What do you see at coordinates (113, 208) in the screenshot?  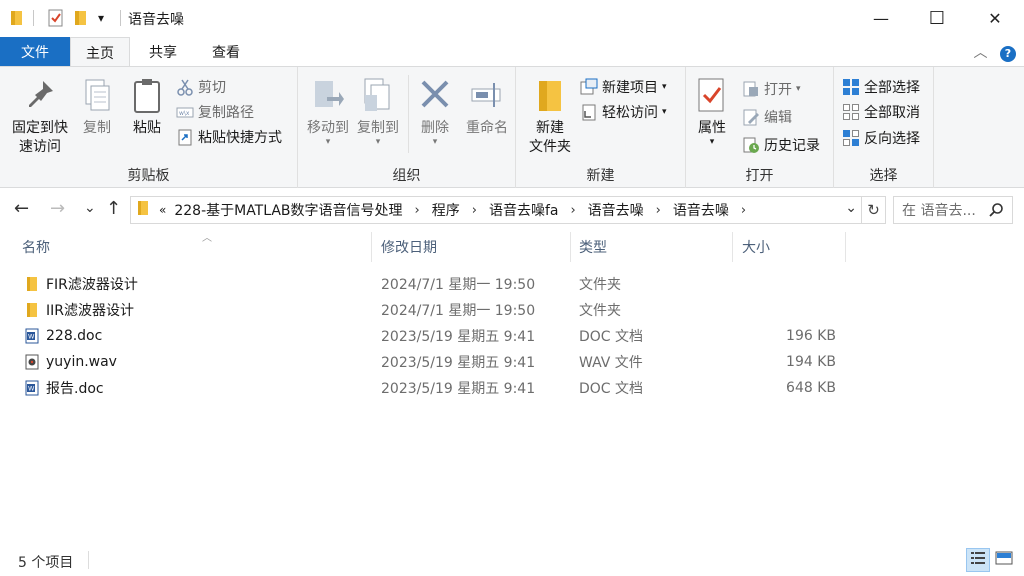 I see `up-button: ↑` at bounding box center [113, 208].